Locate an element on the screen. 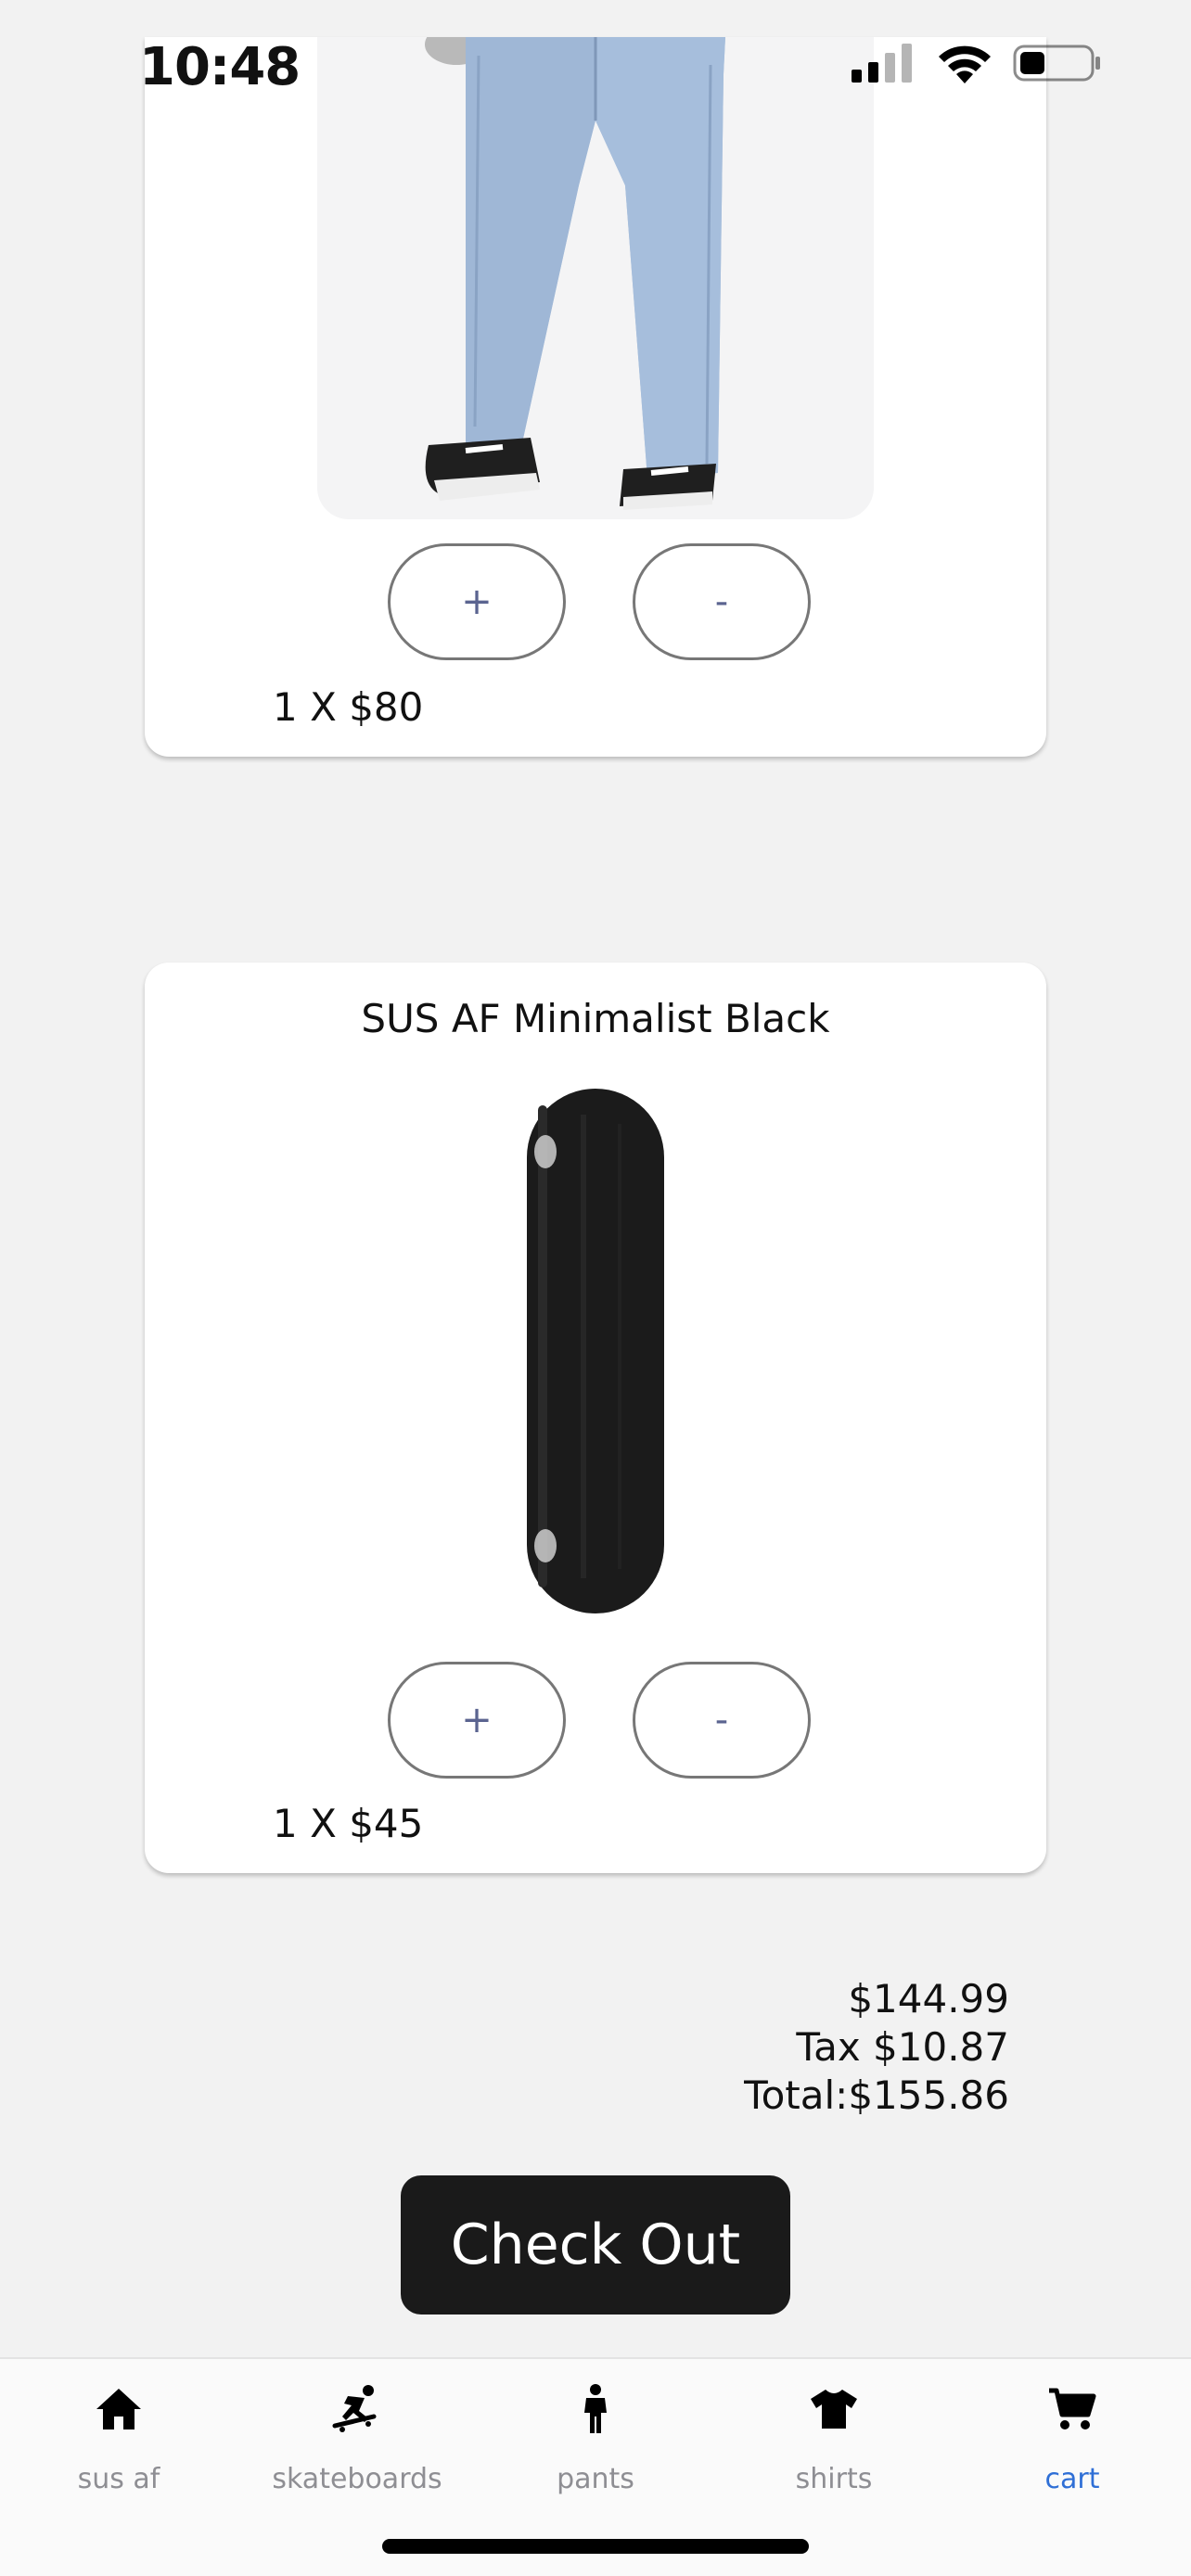 The image size is (1191, 2576). wifi-icon is located at coordinates (965, 64).